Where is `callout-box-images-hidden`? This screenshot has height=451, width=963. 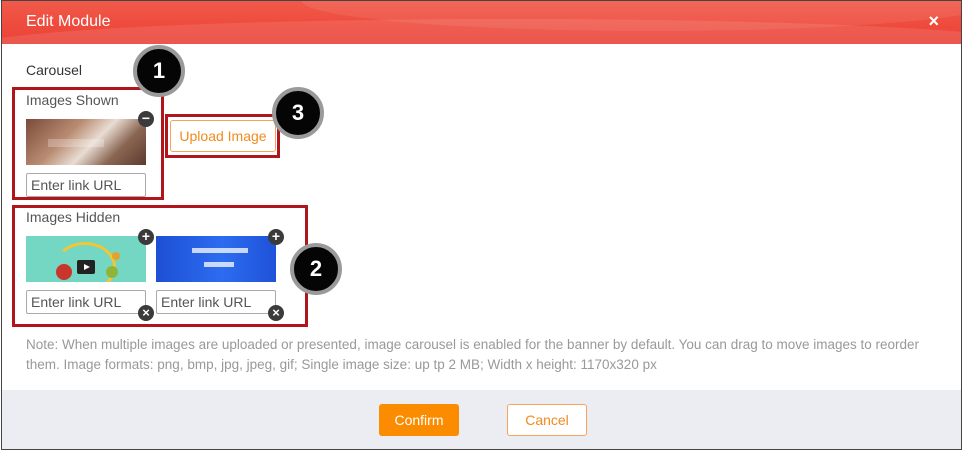
callout-box-images-hidden is located at coordinates (160, 266).